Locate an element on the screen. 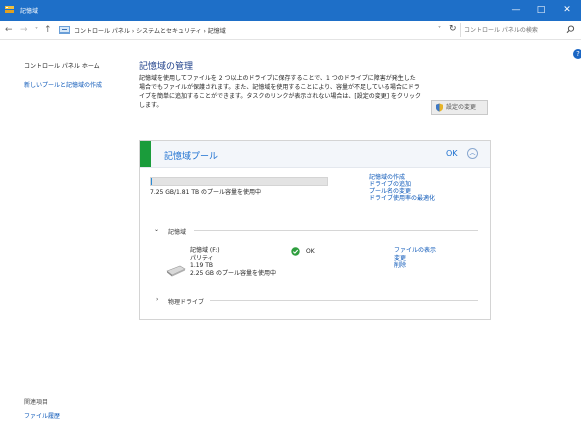 The width and height of the screenshot is (581, 428). chevron-down-icon: ⌄ is located at coordinates (156, 229).